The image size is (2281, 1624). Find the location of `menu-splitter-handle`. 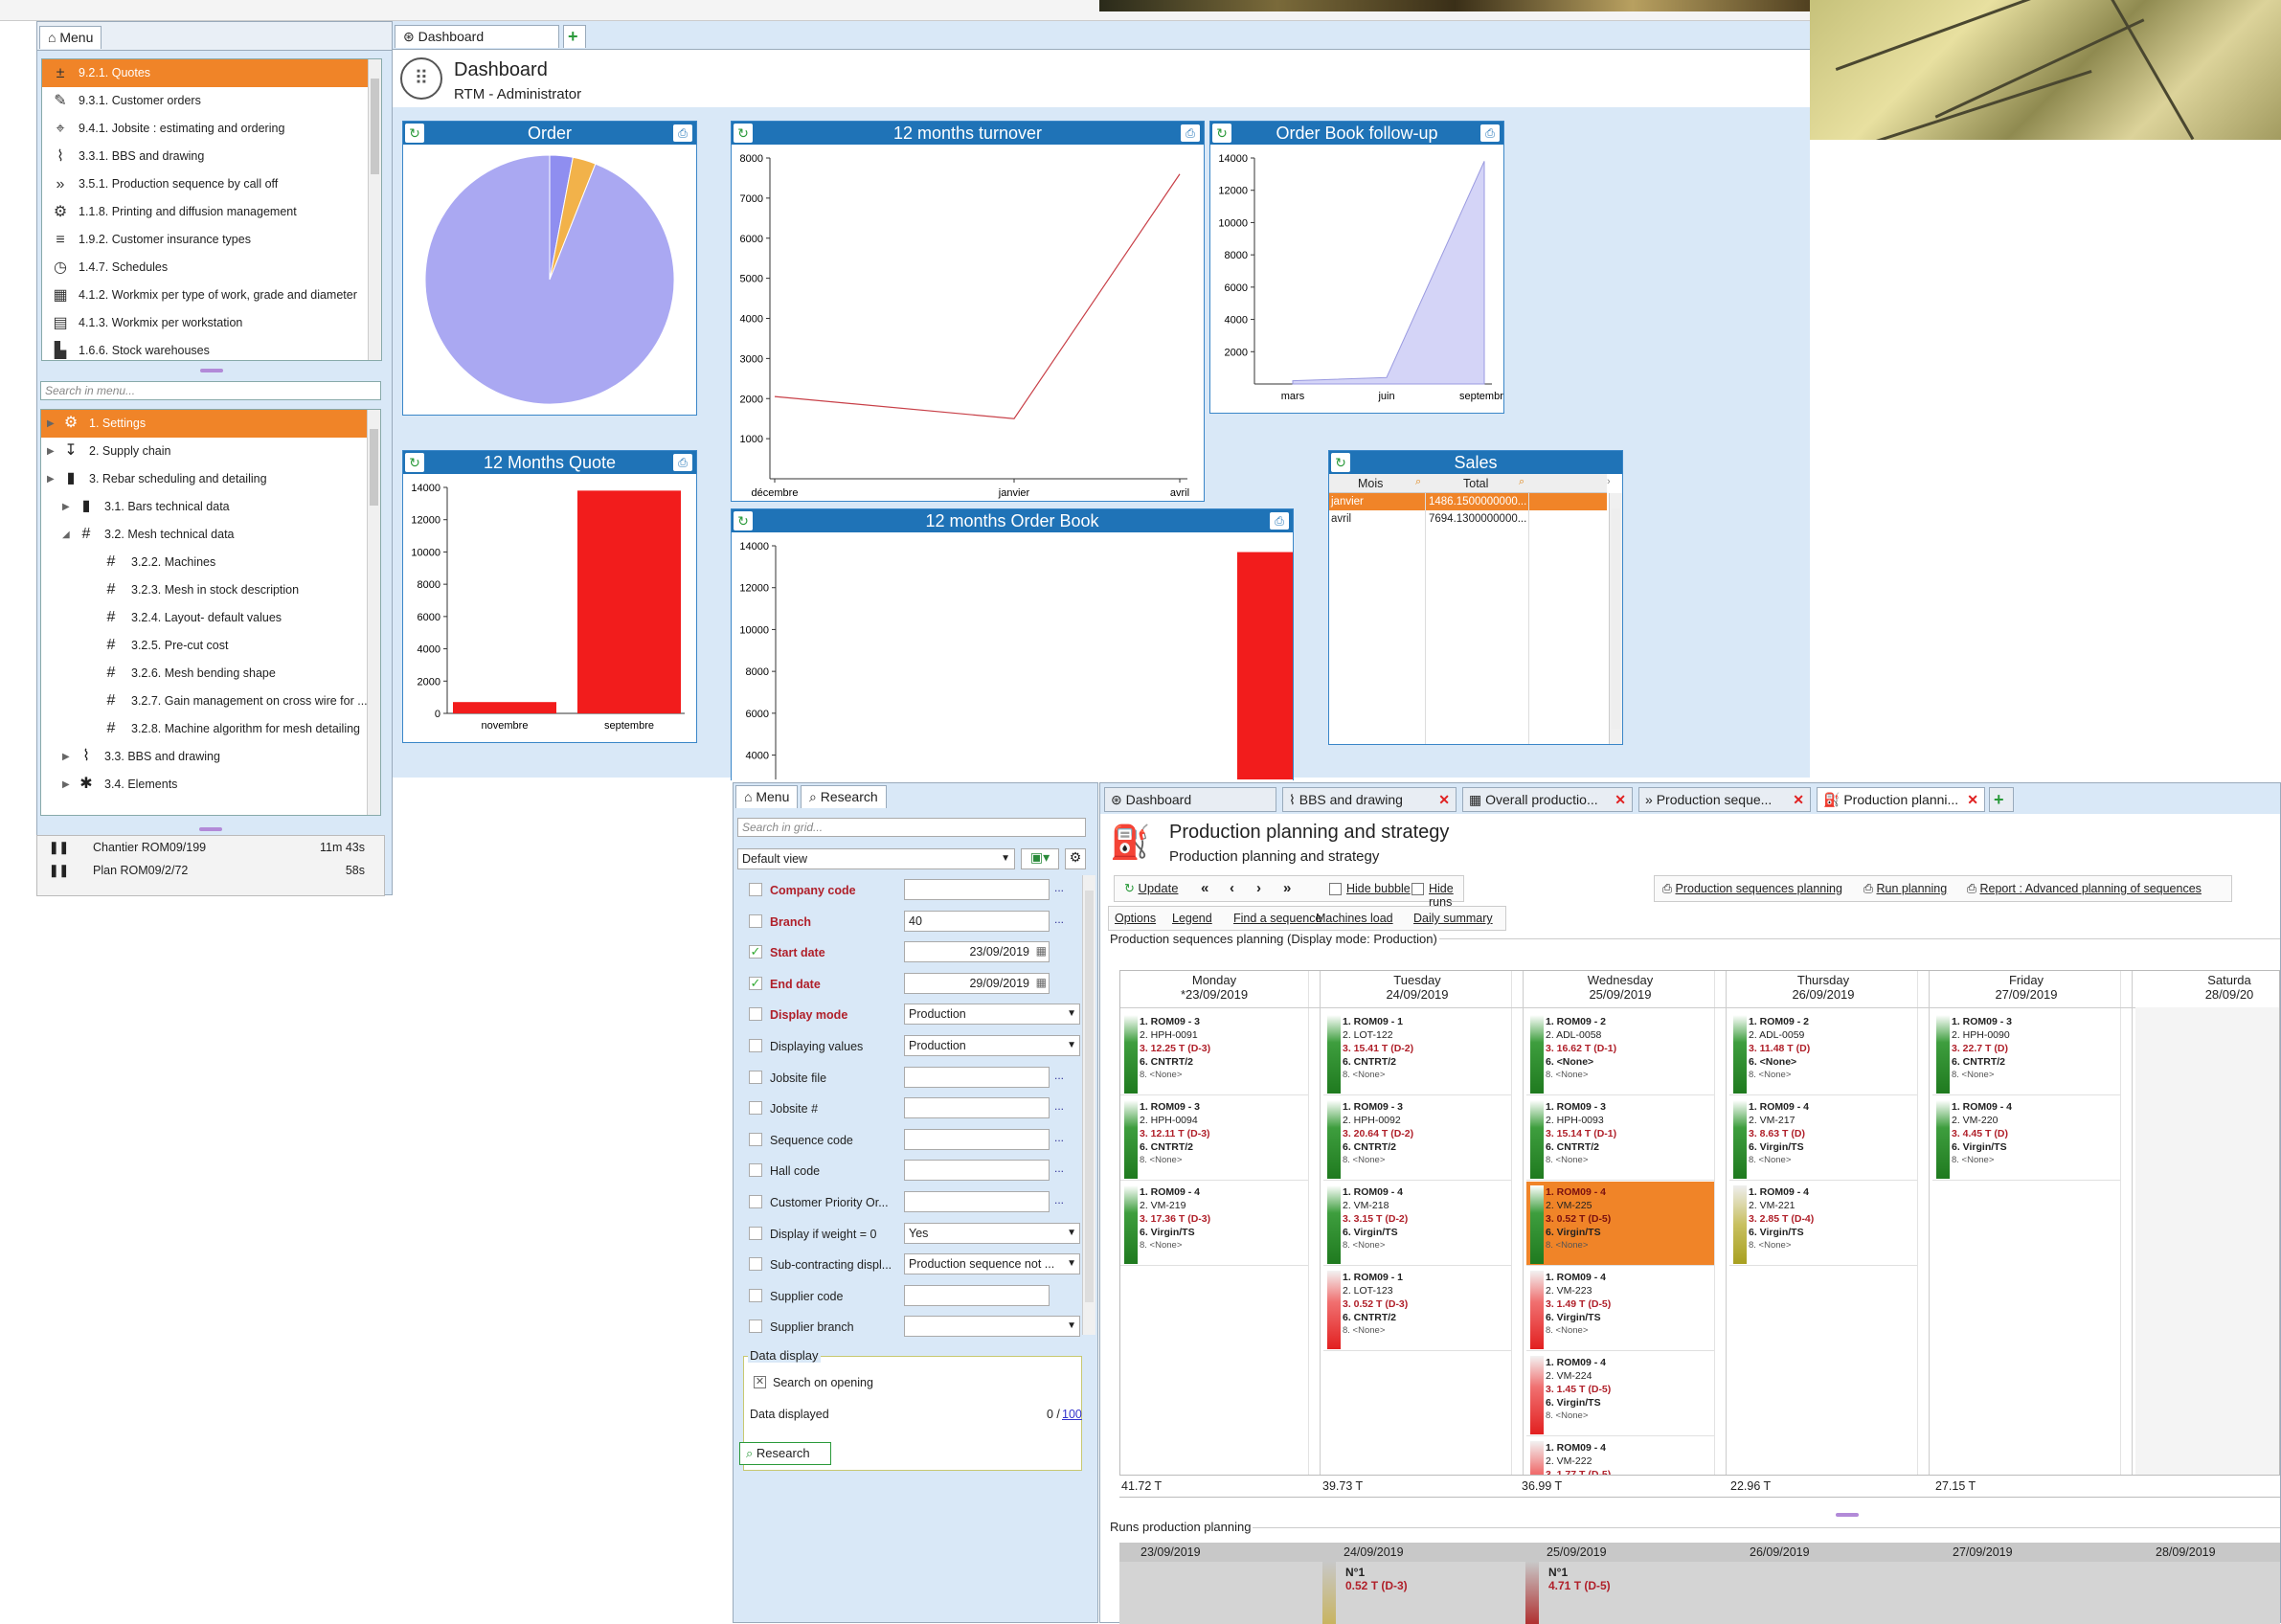

menu-splitter-handle is located at coordinates (211, 370).